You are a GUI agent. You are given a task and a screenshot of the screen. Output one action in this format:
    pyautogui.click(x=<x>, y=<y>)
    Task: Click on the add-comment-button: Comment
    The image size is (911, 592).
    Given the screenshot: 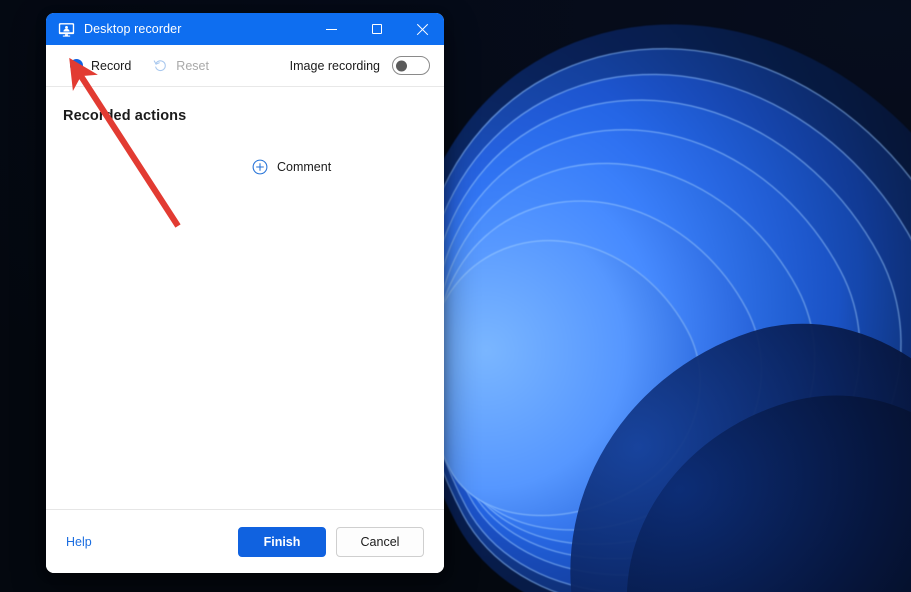 What is the action you would take?
    pyautogui.click(x=291, y=167)
    